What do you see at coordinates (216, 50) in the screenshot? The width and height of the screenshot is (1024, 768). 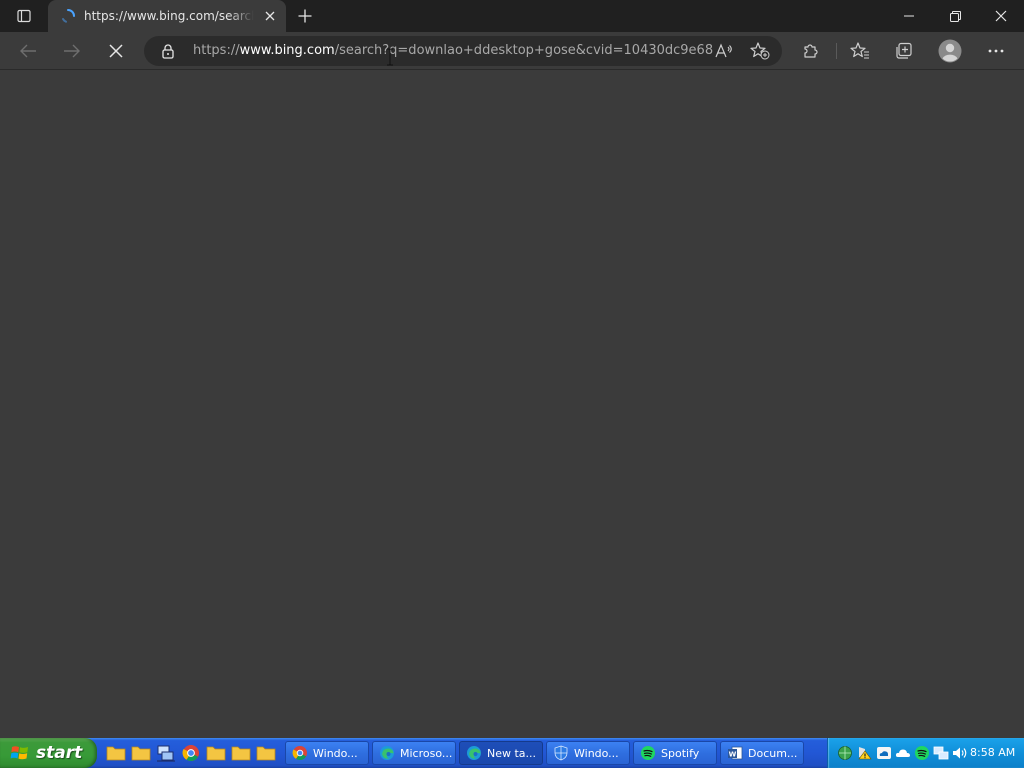 I see `url-scheme: https://` at bounding box center [216, 50].